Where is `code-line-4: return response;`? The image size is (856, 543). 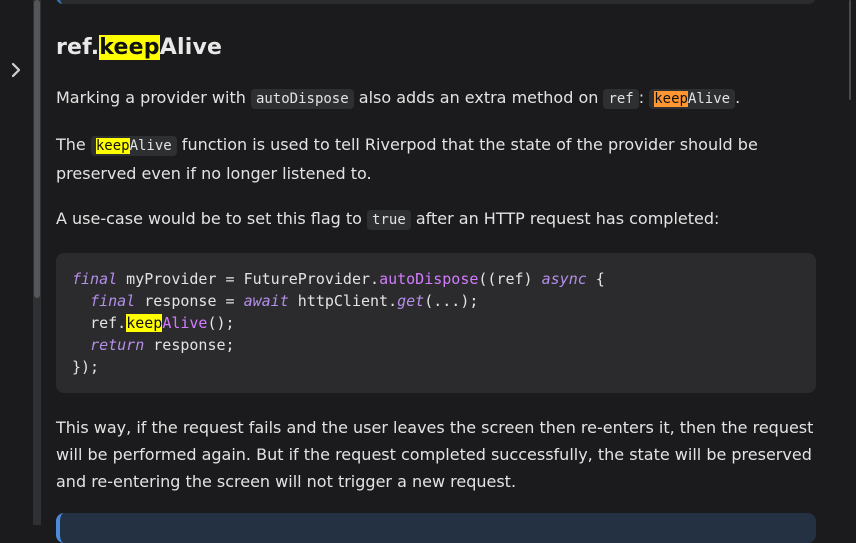 code-line-4: return response; is located at coordinates (162, 345).